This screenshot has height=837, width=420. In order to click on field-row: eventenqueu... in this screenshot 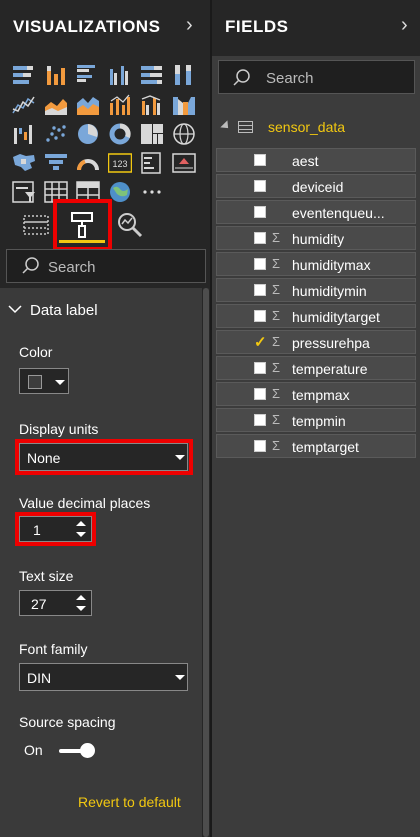, I will do `click(316, 212)`.